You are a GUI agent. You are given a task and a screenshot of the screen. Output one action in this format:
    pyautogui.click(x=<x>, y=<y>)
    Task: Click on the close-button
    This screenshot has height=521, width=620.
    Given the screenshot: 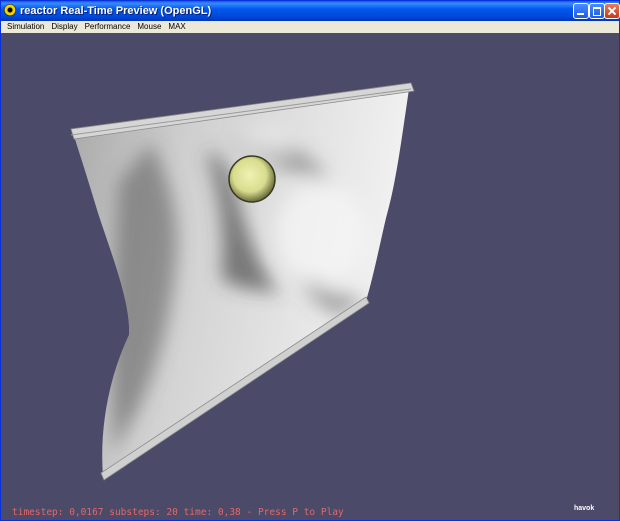 What is the action you would take?
    pyautogui.click(x=612, y=11)
    